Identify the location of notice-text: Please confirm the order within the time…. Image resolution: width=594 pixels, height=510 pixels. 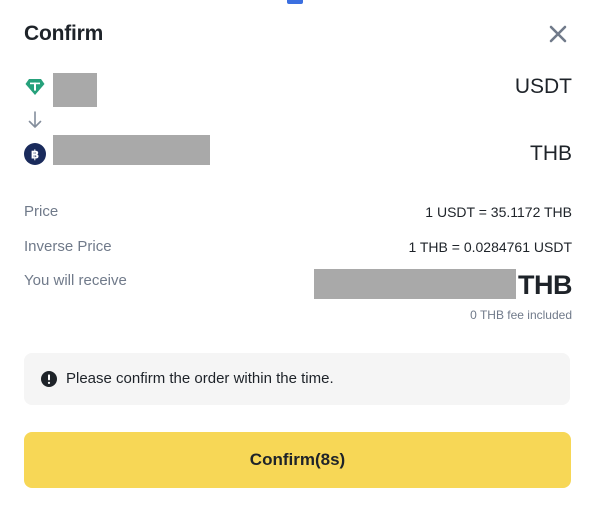
(200, 378).